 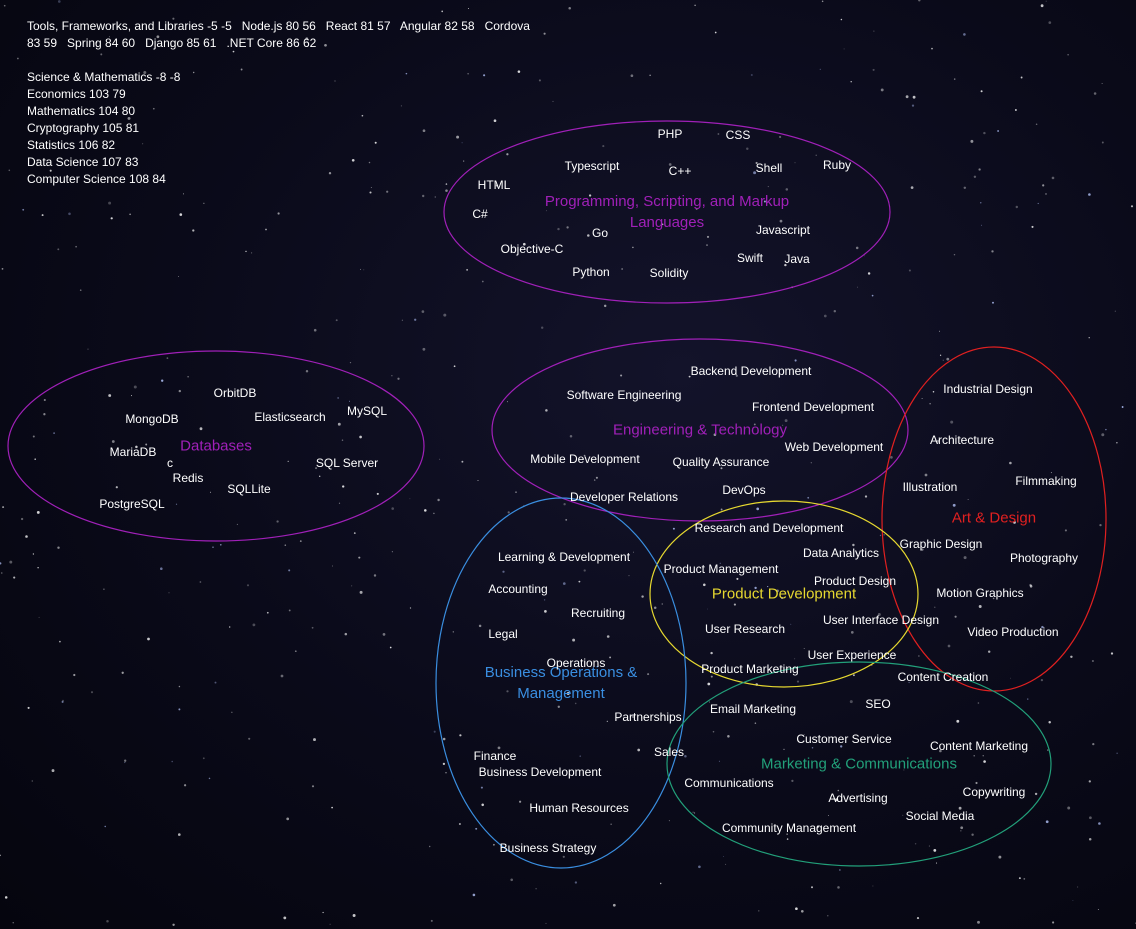 What do you see at coordinates (738, 135) in the screenshot?
I see `skill-label: CSS` at bounding box center [738, 135].